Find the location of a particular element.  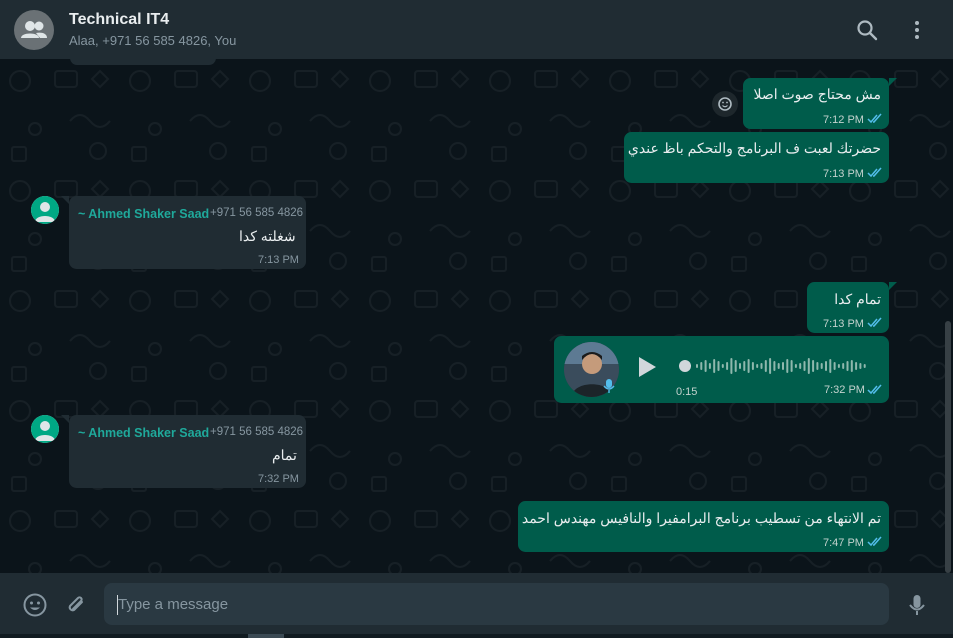

voice-record-button is located at coordinates (917, 605).